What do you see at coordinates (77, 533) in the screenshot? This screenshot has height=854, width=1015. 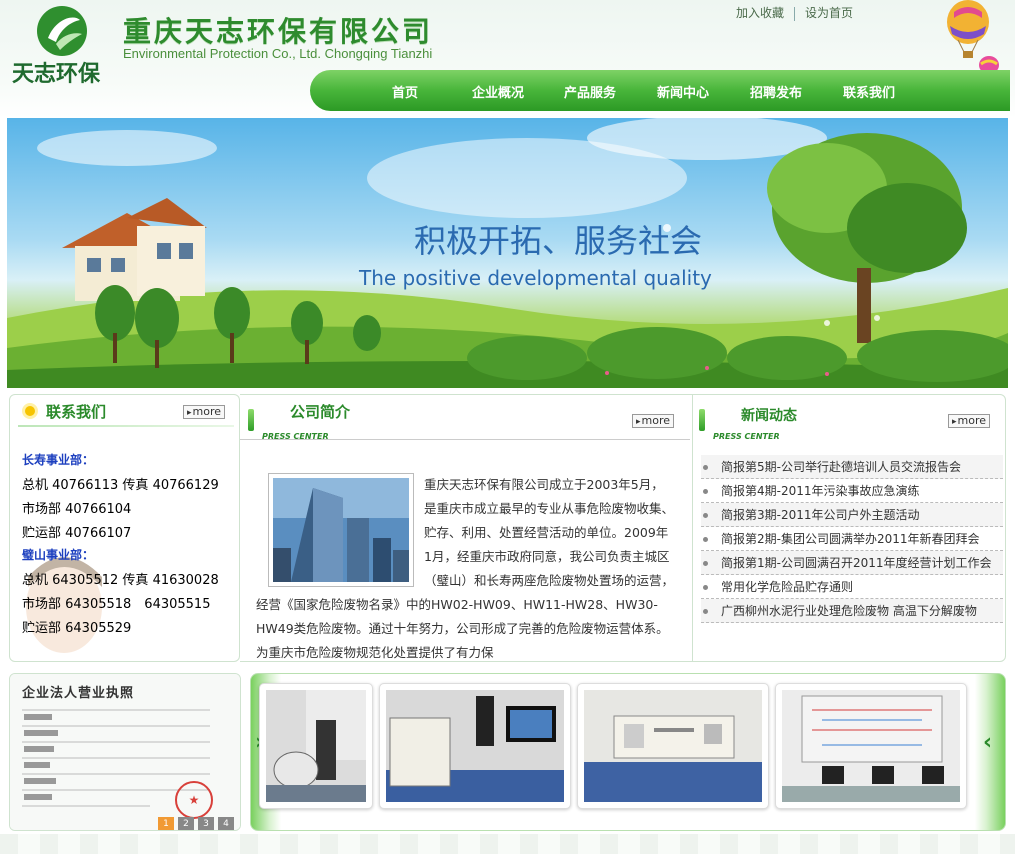 I see `contact-line: 贮运部 40766107` at bounding box center [77, 533].